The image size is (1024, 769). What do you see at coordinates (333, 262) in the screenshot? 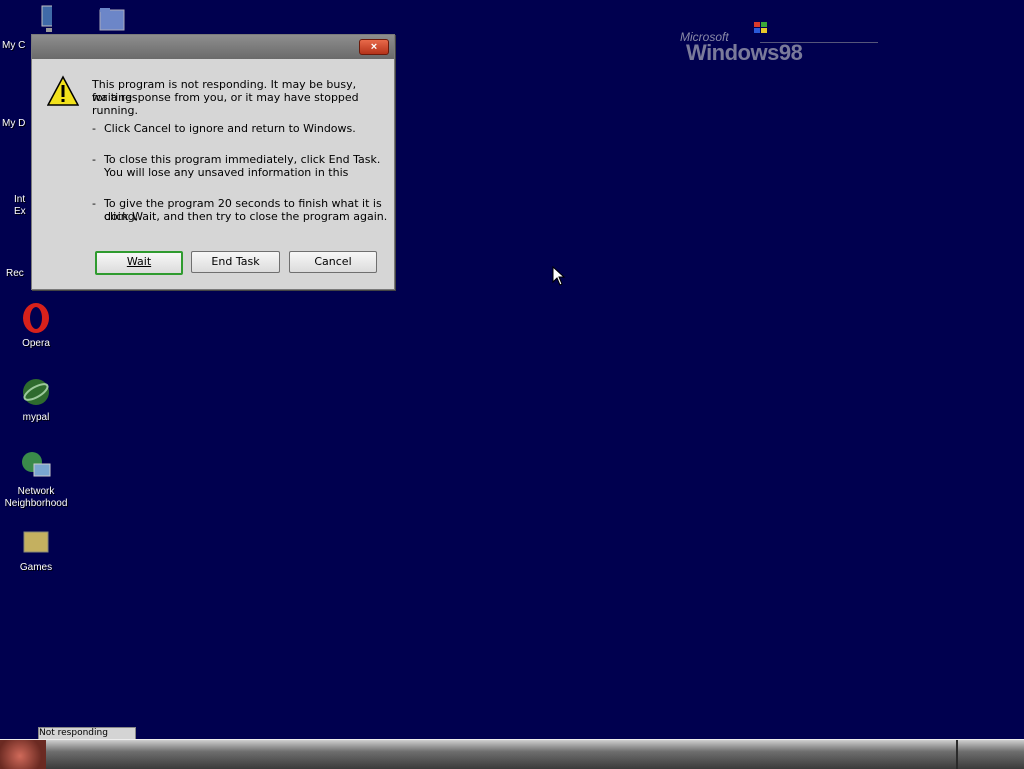
I see `cancel-button: Cancel` at bounding box center [333, 262].